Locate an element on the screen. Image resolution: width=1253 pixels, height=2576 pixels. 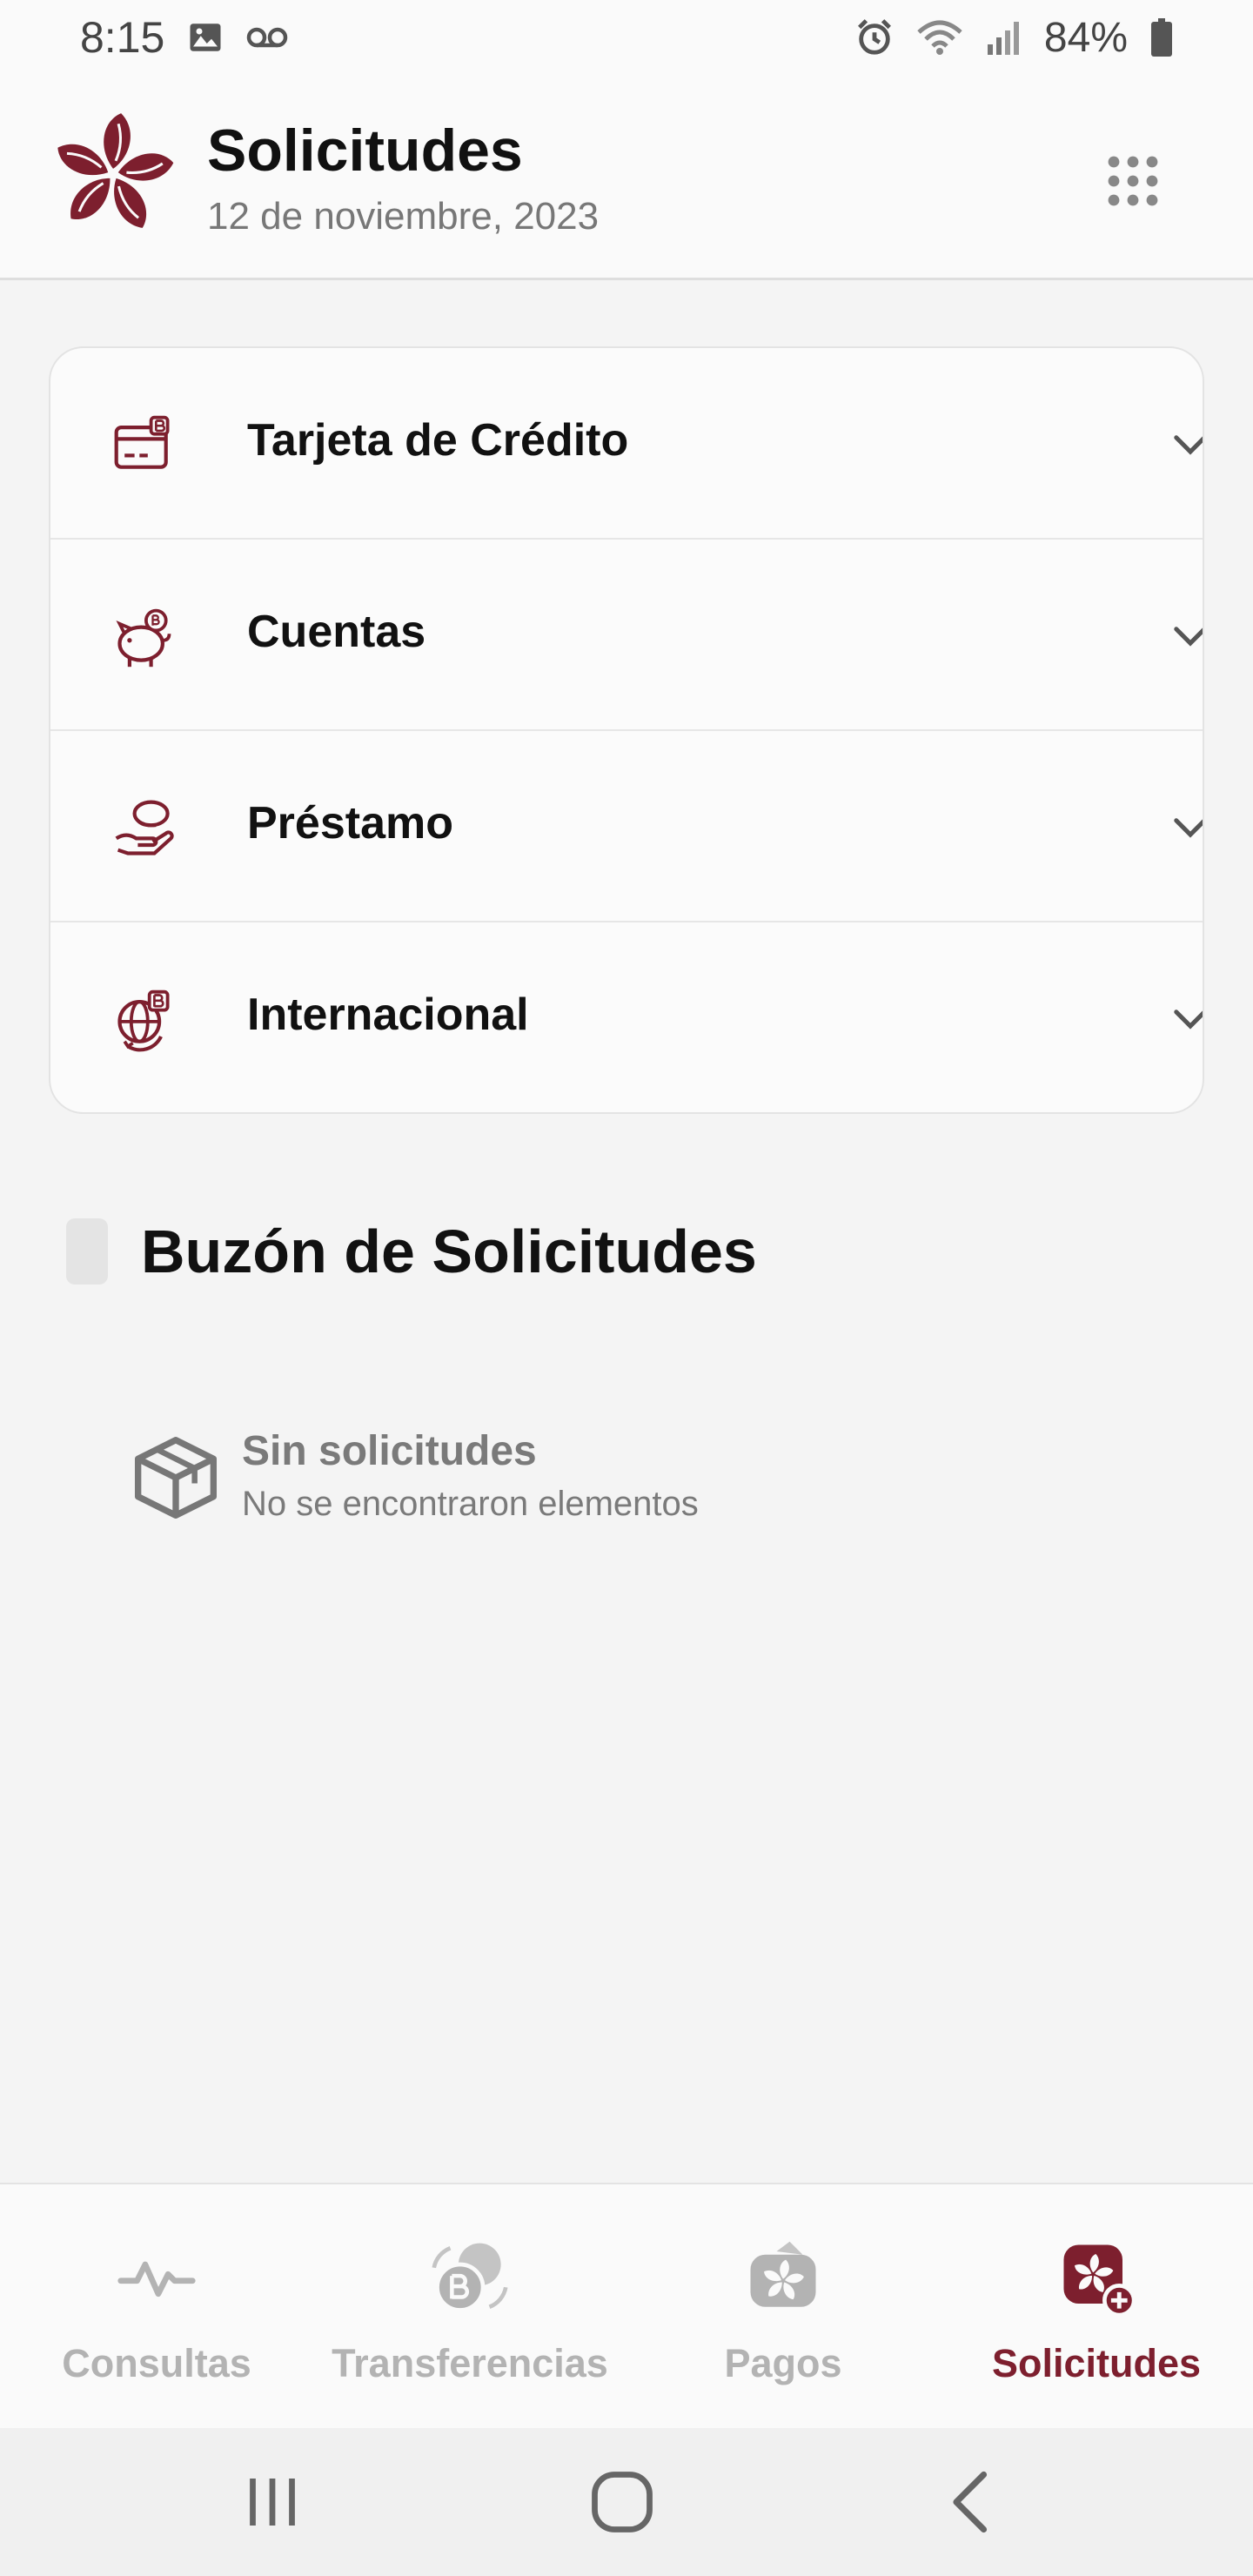
nav-tab-solicitudes: Solicitudes is located at coordinates (1096, 2307).